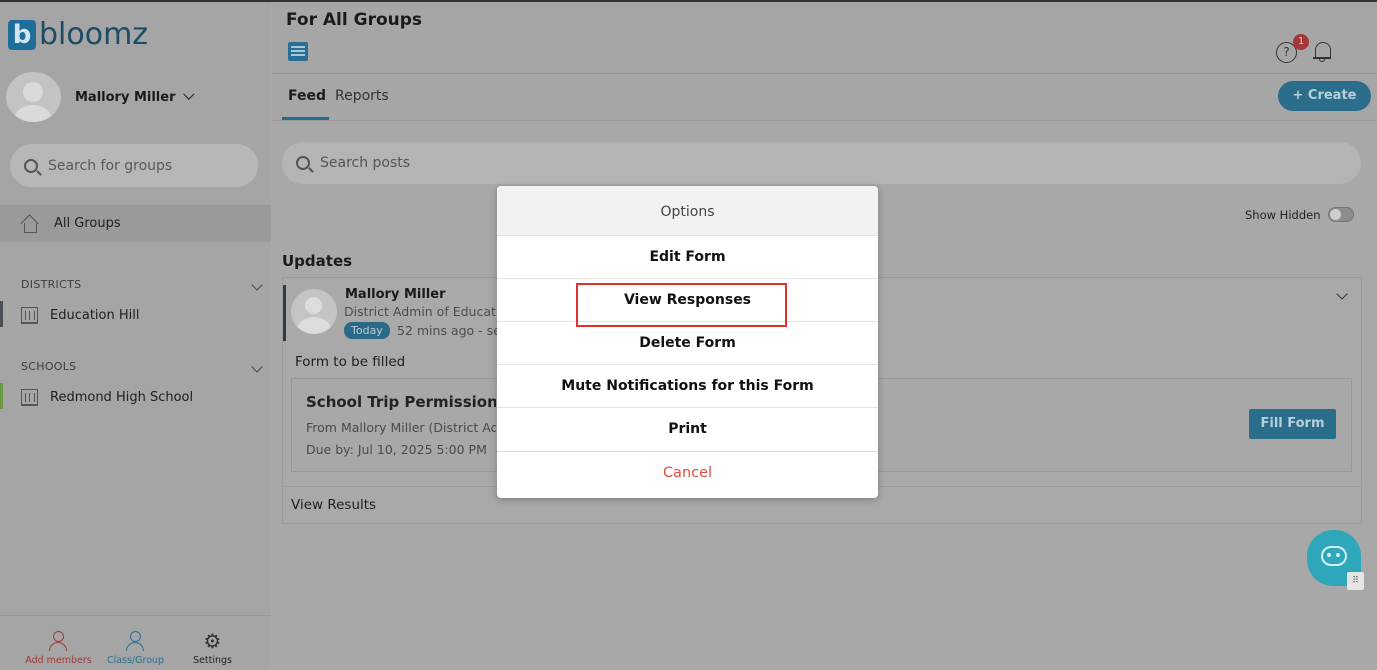 The image size is (1377, 670). What do you see at coordinates (33, 97) in the screenshot?
I see `user-avatar` at bounding box center [33, 97].